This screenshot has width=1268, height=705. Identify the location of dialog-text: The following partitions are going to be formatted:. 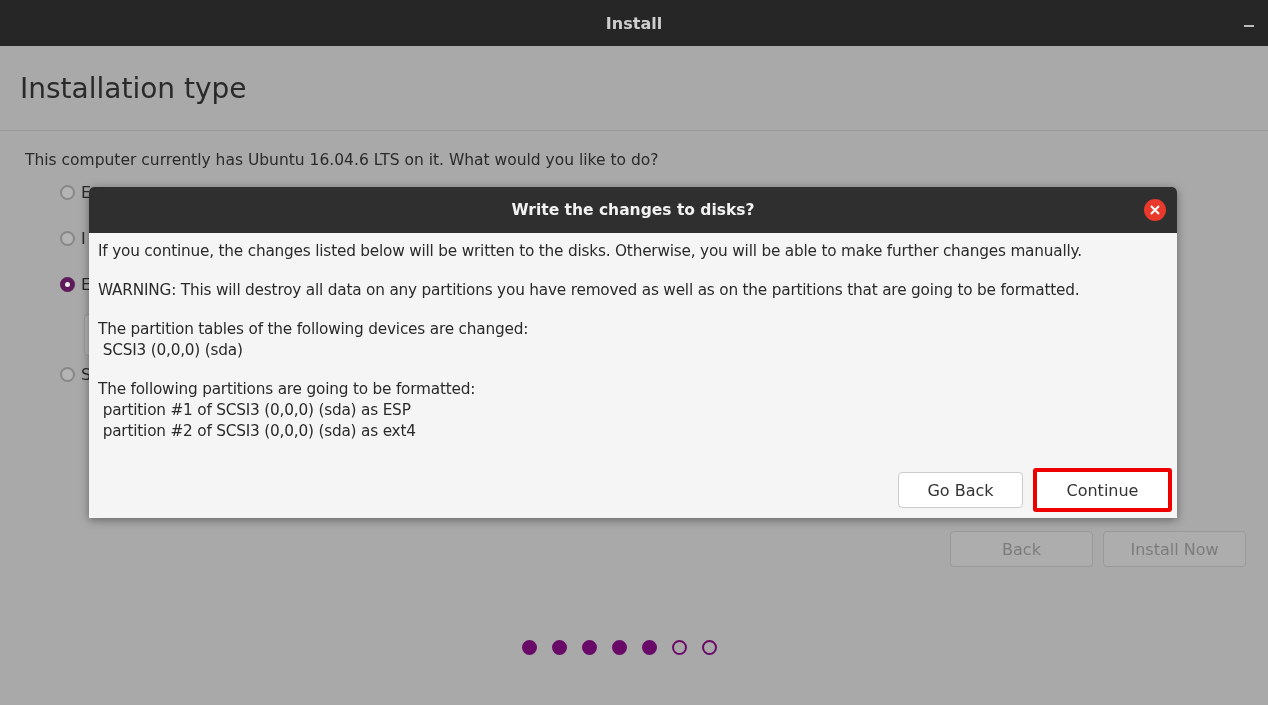
(287, 389).